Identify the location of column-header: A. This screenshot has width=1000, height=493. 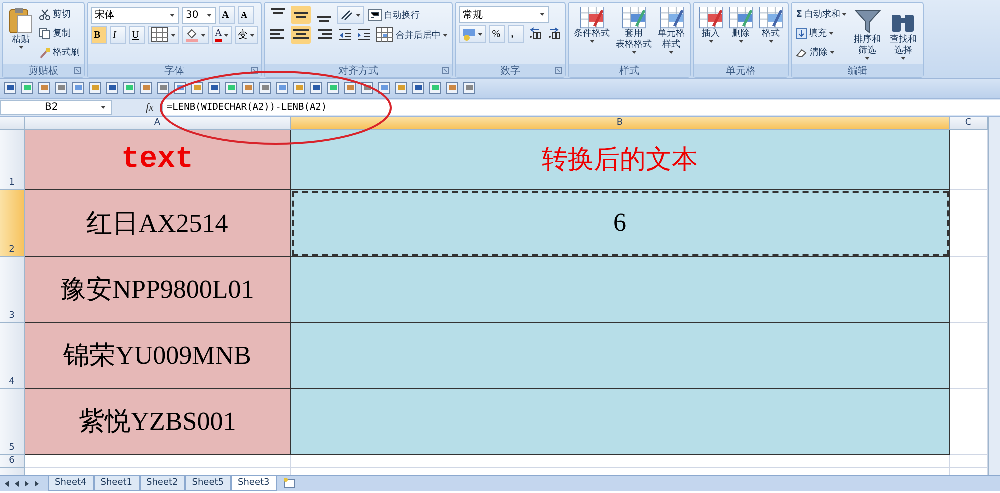
(158, 123).